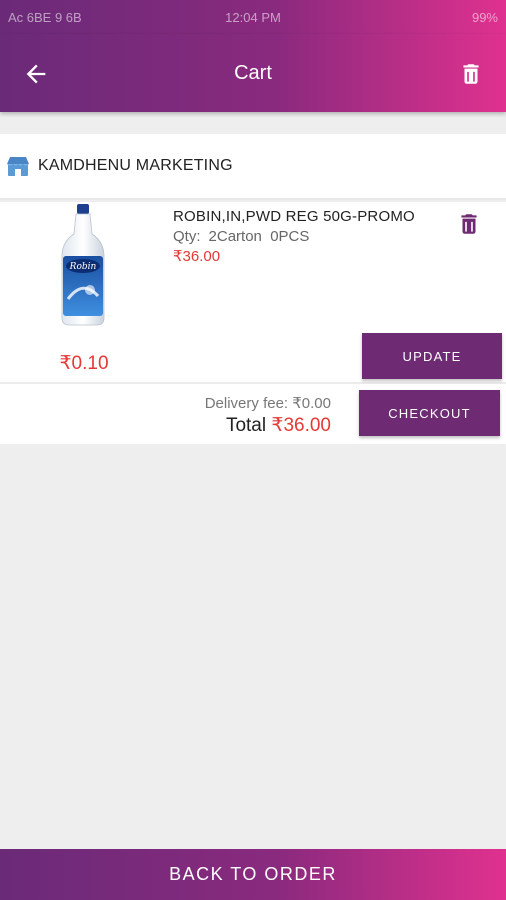 Image resolution: width=506 pixels, height=900 pixels. Describe the element at coordinates (259, 236) in the screenshot. I see `qty-value: 2Carton 0PCS` at that location.